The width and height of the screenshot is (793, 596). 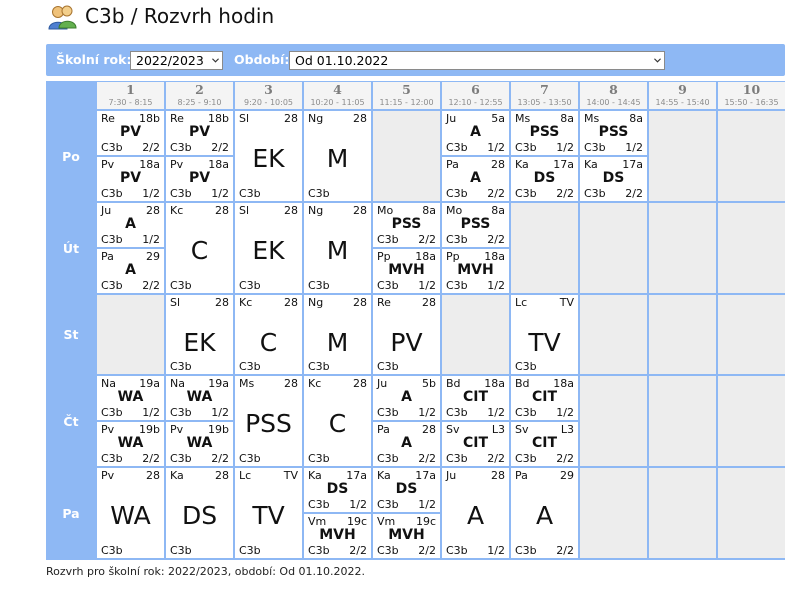 What do you see at coordinates (567, 475) in the screenshot?
I see `room-code: 29` at bounding box center [567, 475].